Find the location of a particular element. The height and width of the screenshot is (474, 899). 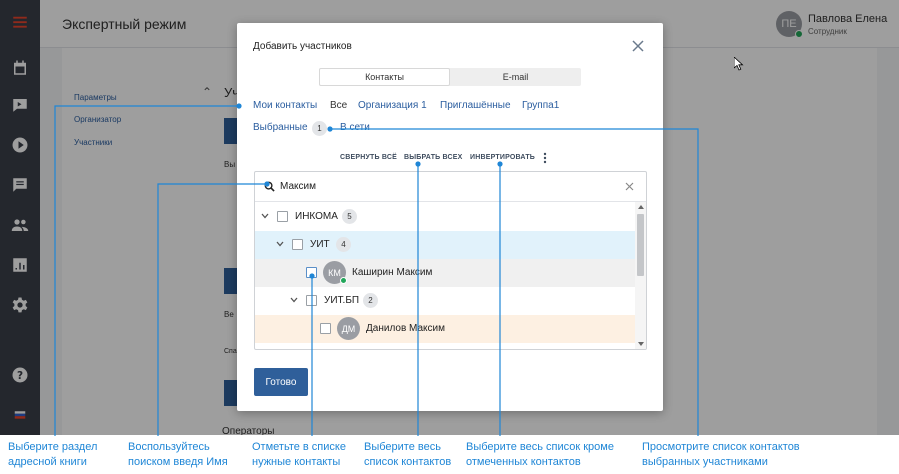

search-field: Максим is located at coordinates (450, 187).